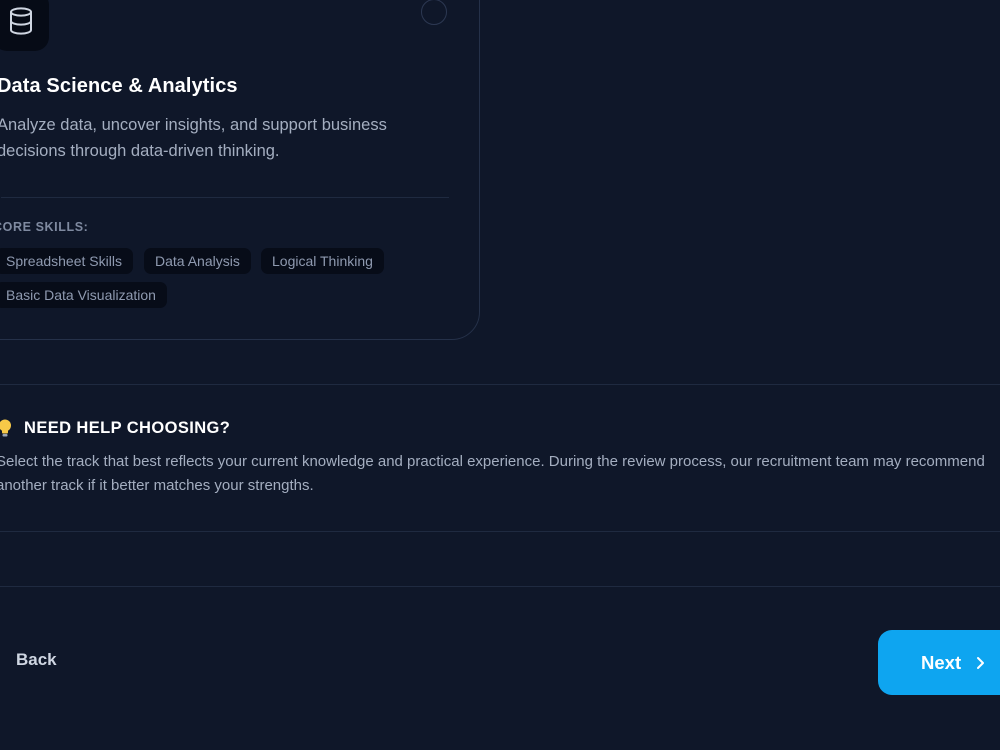 The width and height of the screenshot is (1000, 750). What do you see at coordinates (322, 261) in the screenshot?
I see `skill-chip: Logical Thinking` at bounding box center [322, 261].